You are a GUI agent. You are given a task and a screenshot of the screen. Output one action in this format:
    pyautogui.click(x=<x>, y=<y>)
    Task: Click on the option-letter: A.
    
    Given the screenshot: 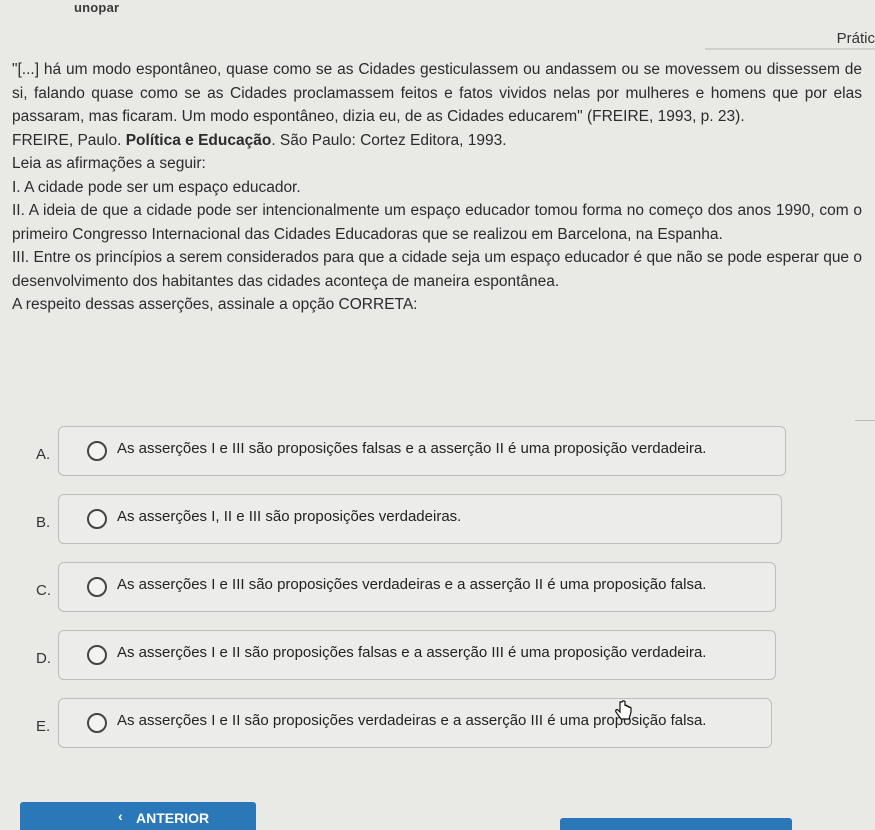 What is the action you would take?
    pyautogui.click(x=43, y=454)
    